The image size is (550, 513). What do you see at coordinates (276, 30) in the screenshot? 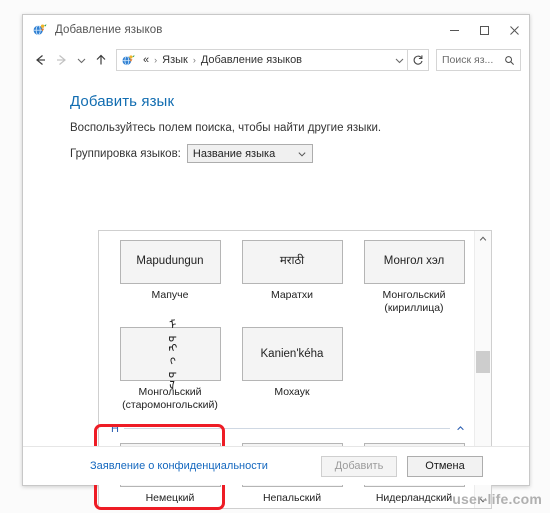
I see `title-bar: Добавление языков` at bounding box center [276, 30].